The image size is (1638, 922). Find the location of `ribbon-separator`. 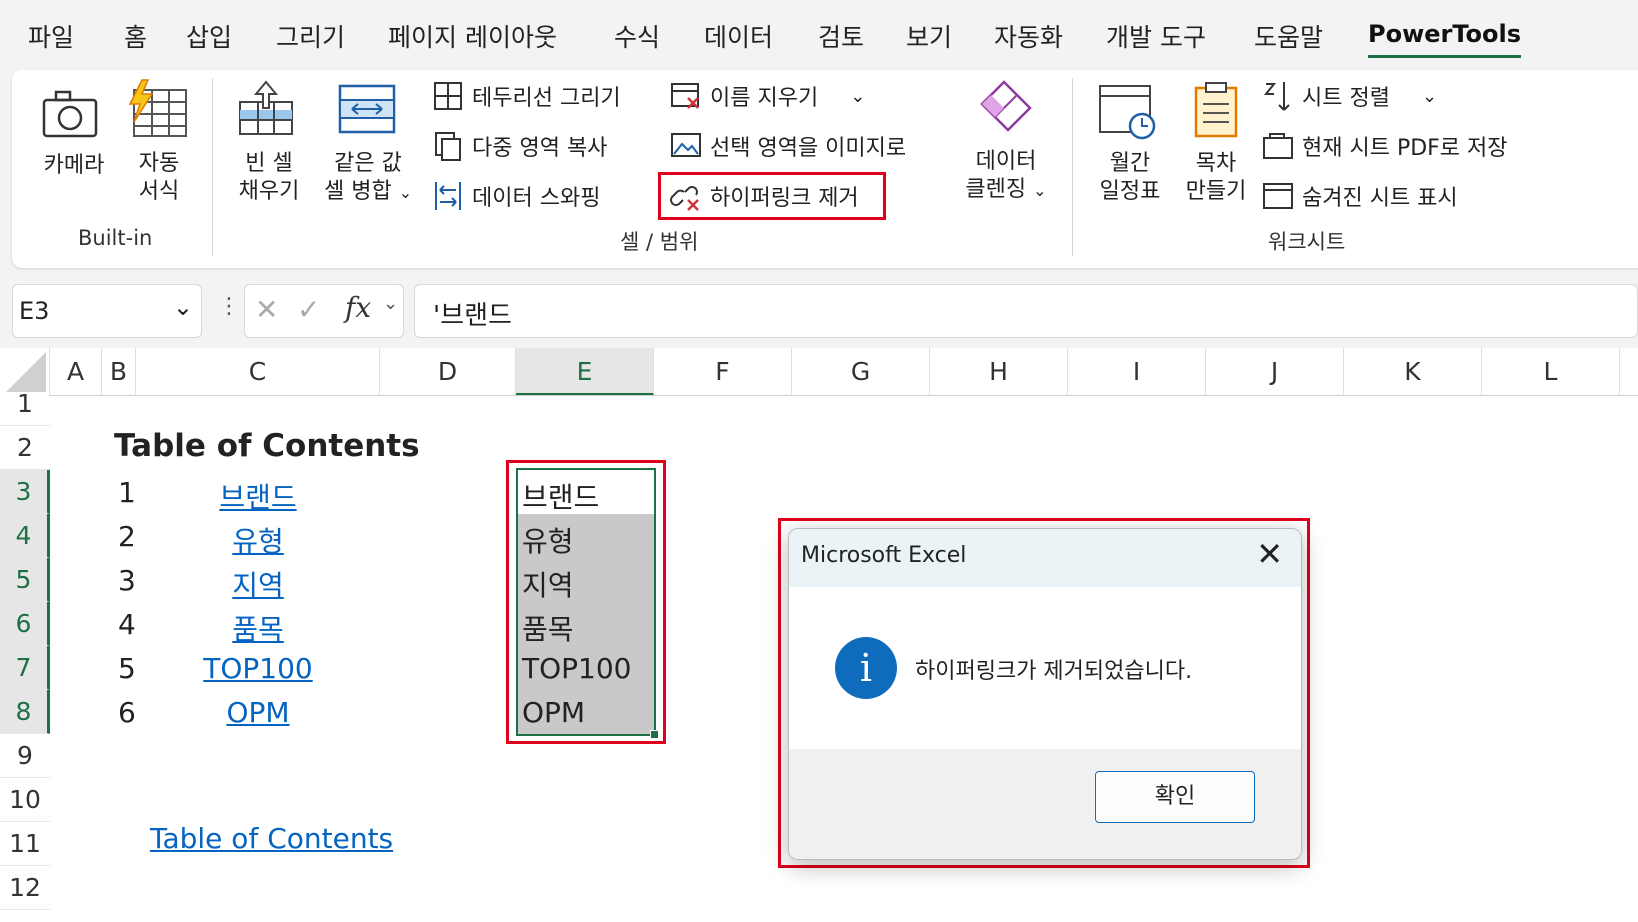

ribbon-separator is located at coordinates (212, 167).